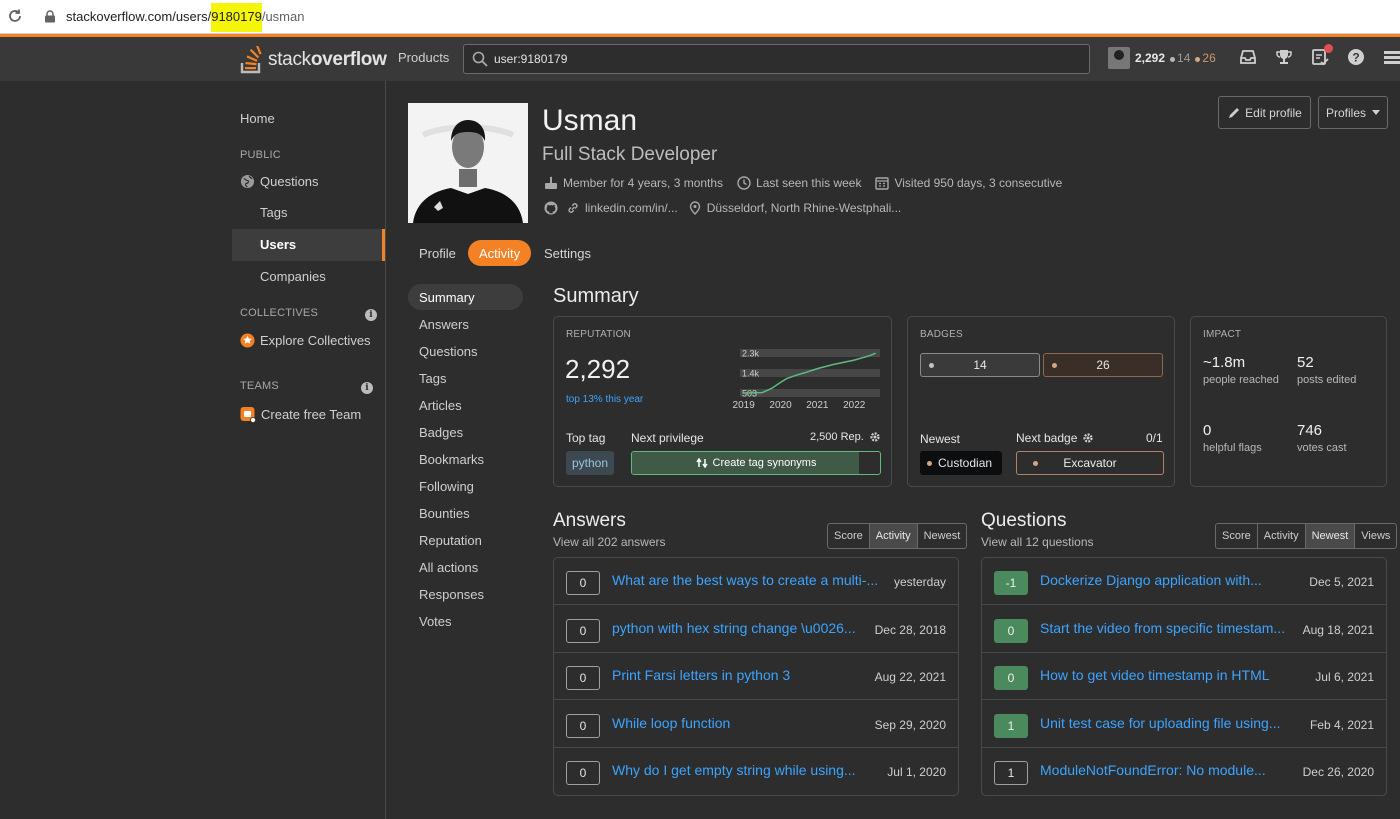 This screenshot has width=1400, height=819. I want to click on answers-view-all: View all 202 answers, so click(609, 542).